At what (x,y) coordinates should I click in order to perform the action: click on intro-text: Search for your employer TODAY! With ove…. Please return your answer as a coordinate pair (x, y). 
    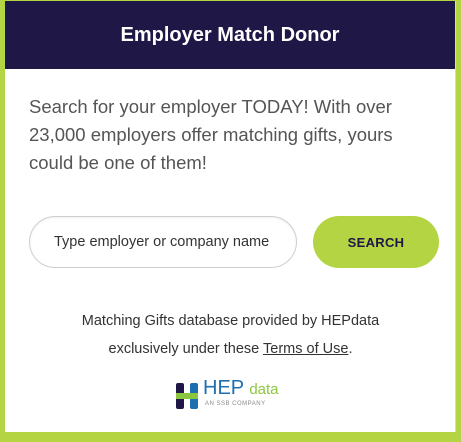
    Looking at the image, I should click on (211, 134).